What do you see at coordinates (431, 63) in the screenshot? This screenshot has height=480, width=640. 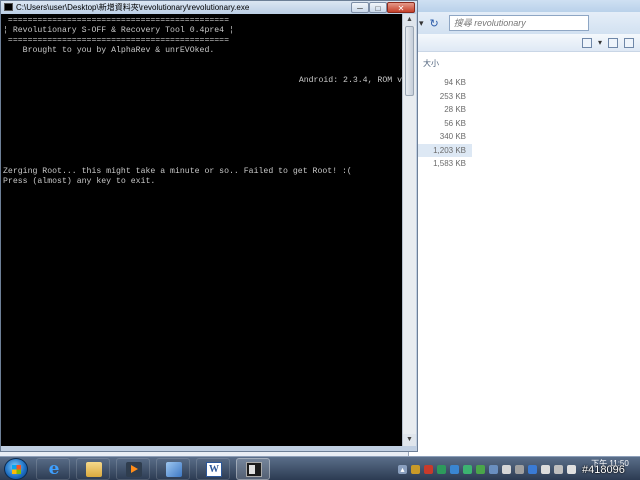 I see `size-column-header: 大小` at bounding box center [431, 63].